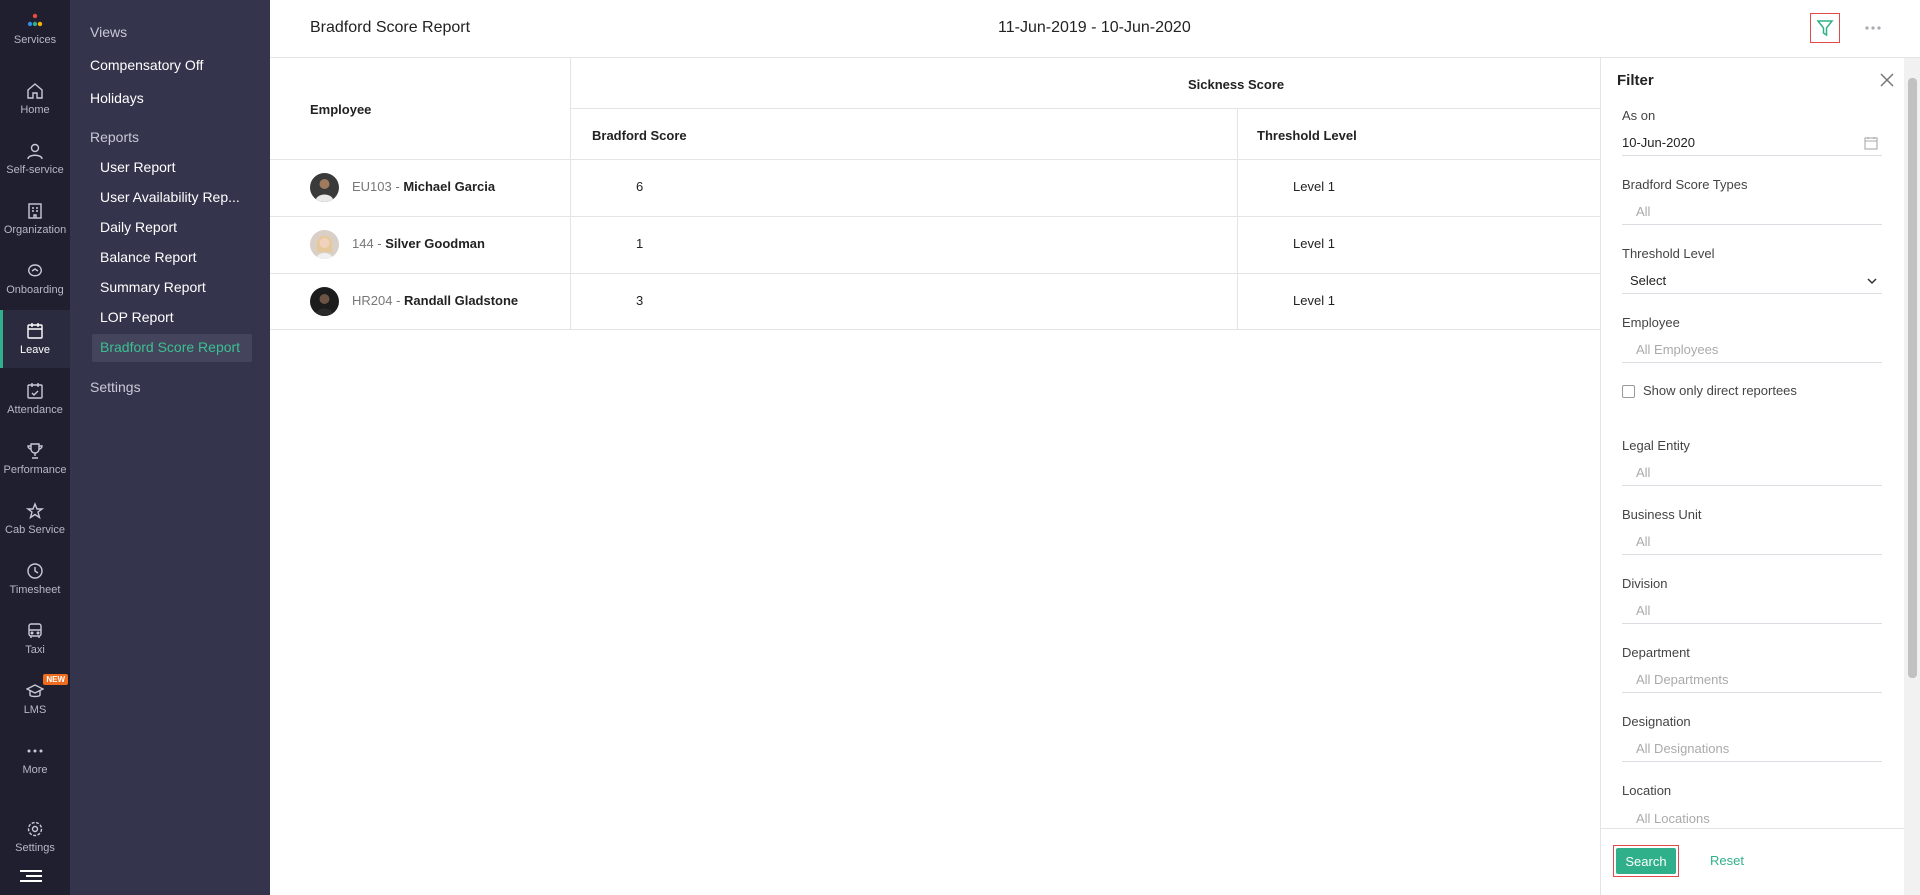 This screenshot has width=1920, height=895. I want to click on reports-heading: Reports, so click(115, 137).